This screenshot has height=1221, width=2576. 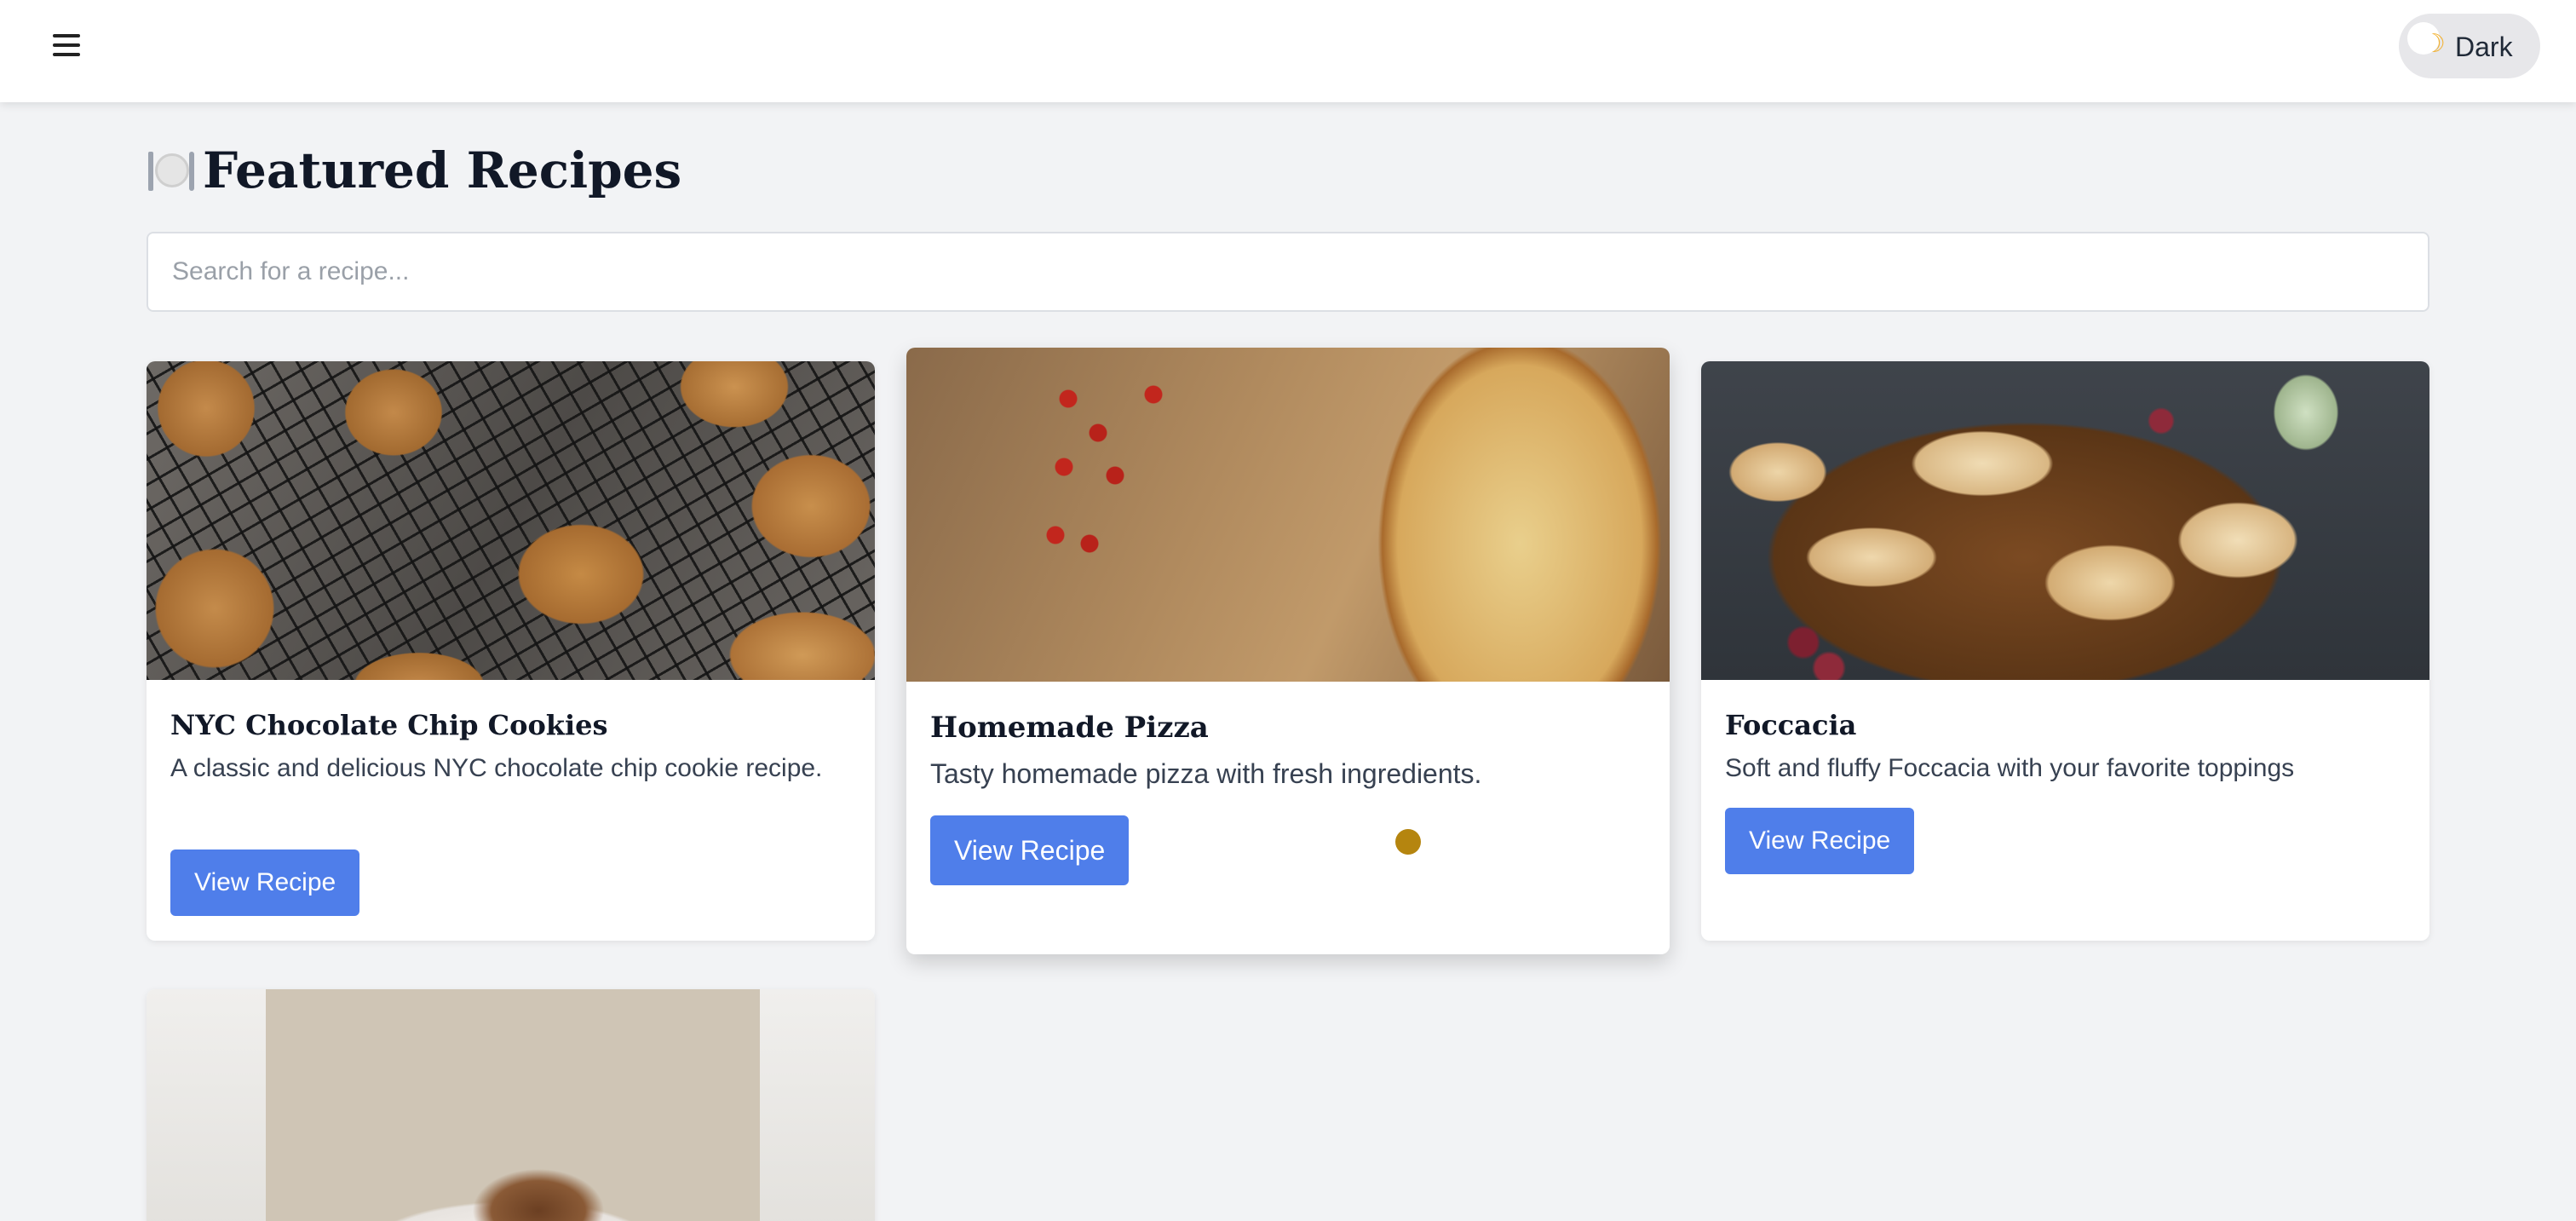 What do you see at coordinates (511, 521) in the screenshot?
I see `recipe-image-cookies` at bounding box center [511, 521].